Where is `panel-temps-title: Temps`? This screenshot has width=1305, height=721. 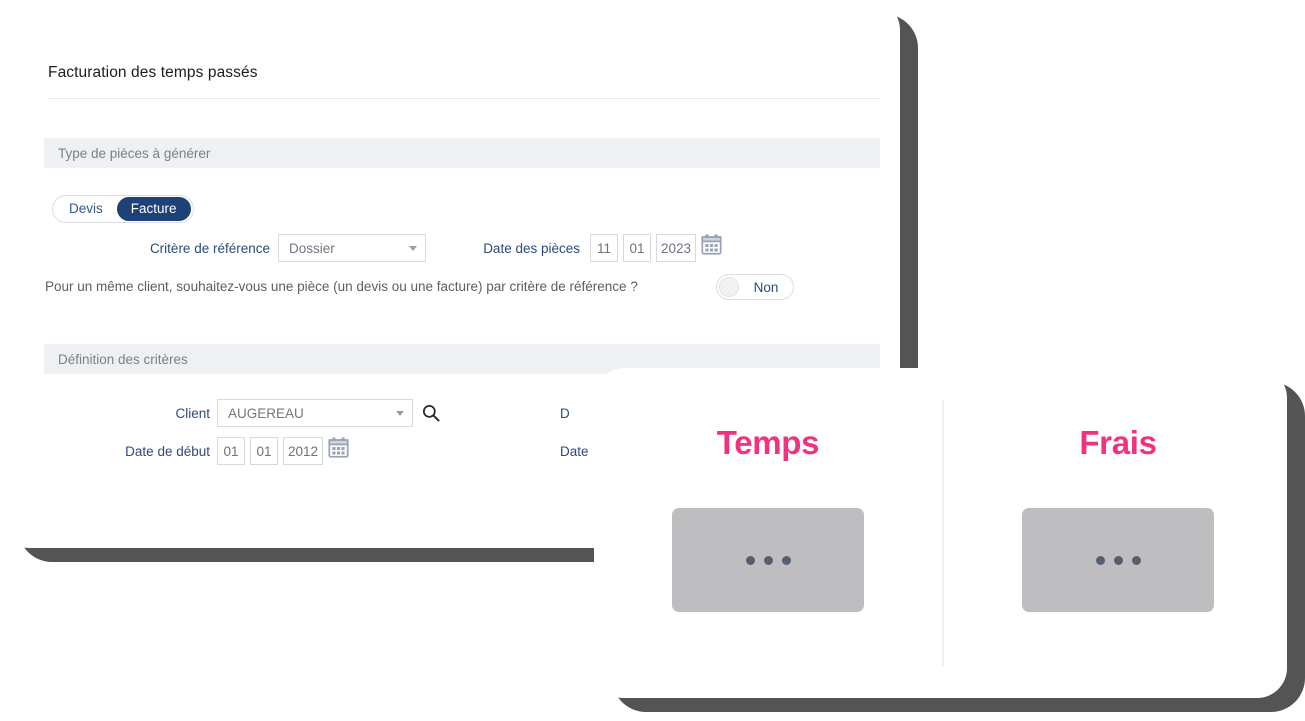 panel-temps-title: Temps is located at coordinates (768, 442).